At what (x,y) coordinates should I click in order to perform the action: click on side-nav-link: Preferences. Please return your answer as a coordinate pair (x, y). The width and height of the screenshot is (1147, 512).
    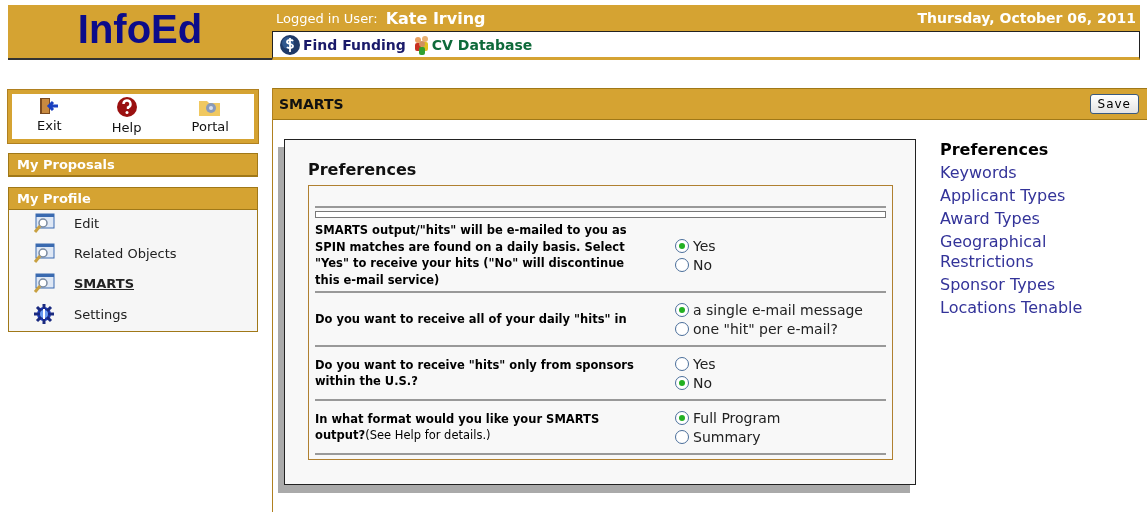
    Looking at the image, I should click on (1025, 150).